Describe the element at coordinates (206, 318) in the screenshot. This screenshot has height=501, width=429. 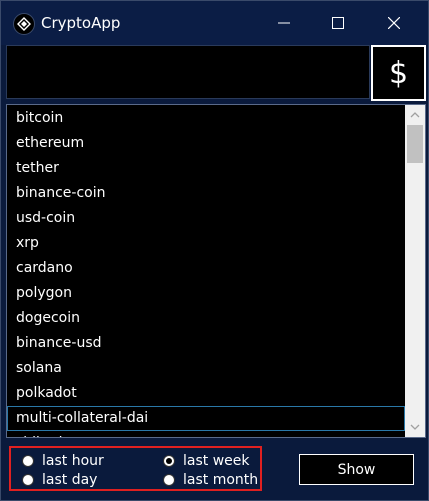
I see `list-item: dogecoin` at that location.